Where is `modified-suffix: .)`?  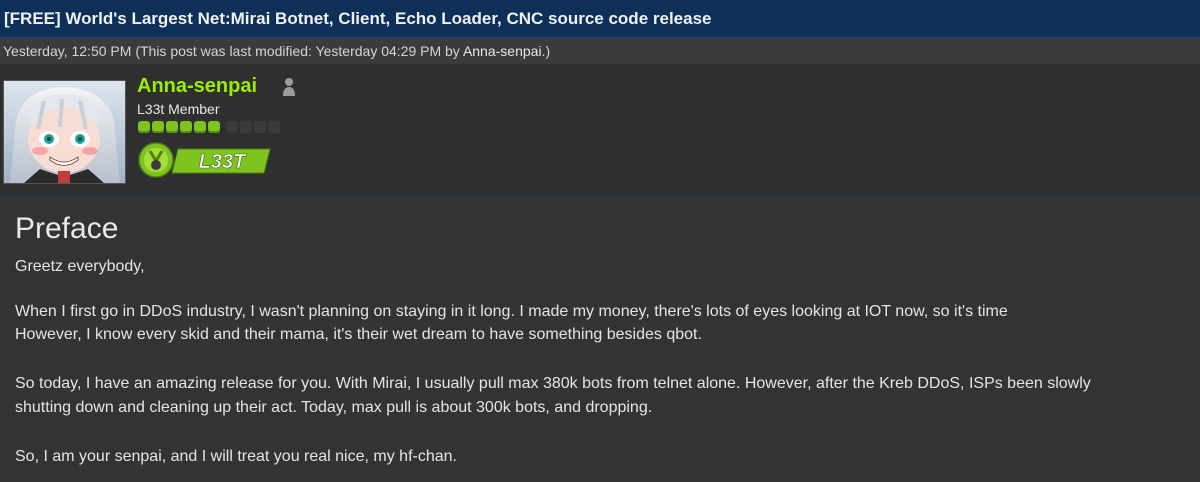
modified-suffix: .) is located at coordinates (546, 51).